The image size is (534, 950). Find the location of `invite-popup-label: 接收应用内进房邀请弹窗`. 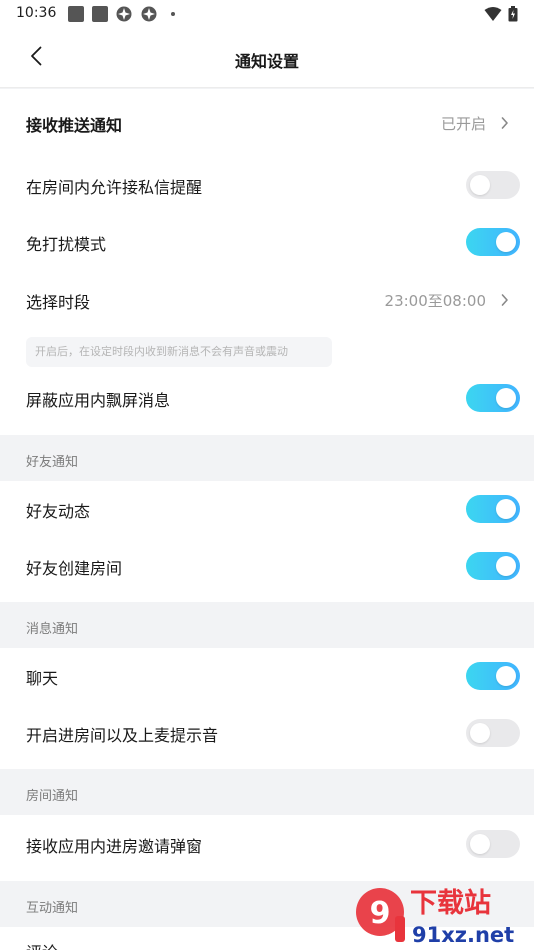

invite-popup-label: 接收应用内进房邀请弹窗 is located at coordinates (114, 846).